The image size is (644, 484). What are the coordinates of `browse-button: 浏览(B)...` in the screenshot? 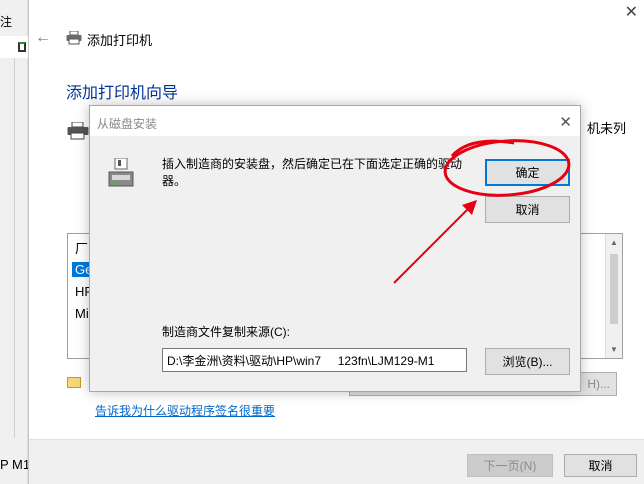 It's located at (527, 361).